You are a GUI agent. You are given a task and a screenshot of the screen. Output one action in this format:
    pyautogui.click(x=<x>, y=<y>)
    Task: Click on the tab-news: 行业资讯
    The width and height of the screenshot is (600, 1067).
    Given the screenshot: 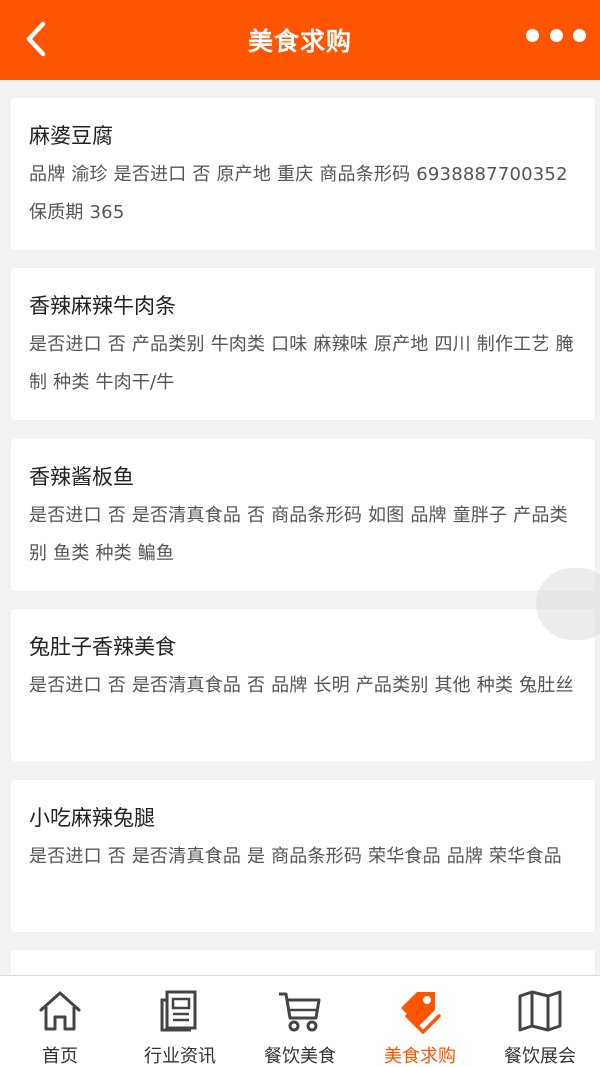 What is the action you would take?
    pyautogui.click(x=180, y=1021)
    